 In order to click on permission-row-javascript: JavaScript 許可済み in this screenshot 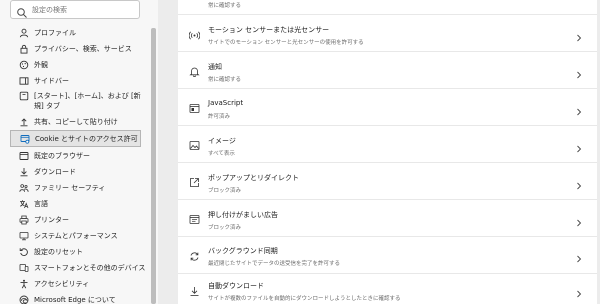, I will do `click(387, 106)`.